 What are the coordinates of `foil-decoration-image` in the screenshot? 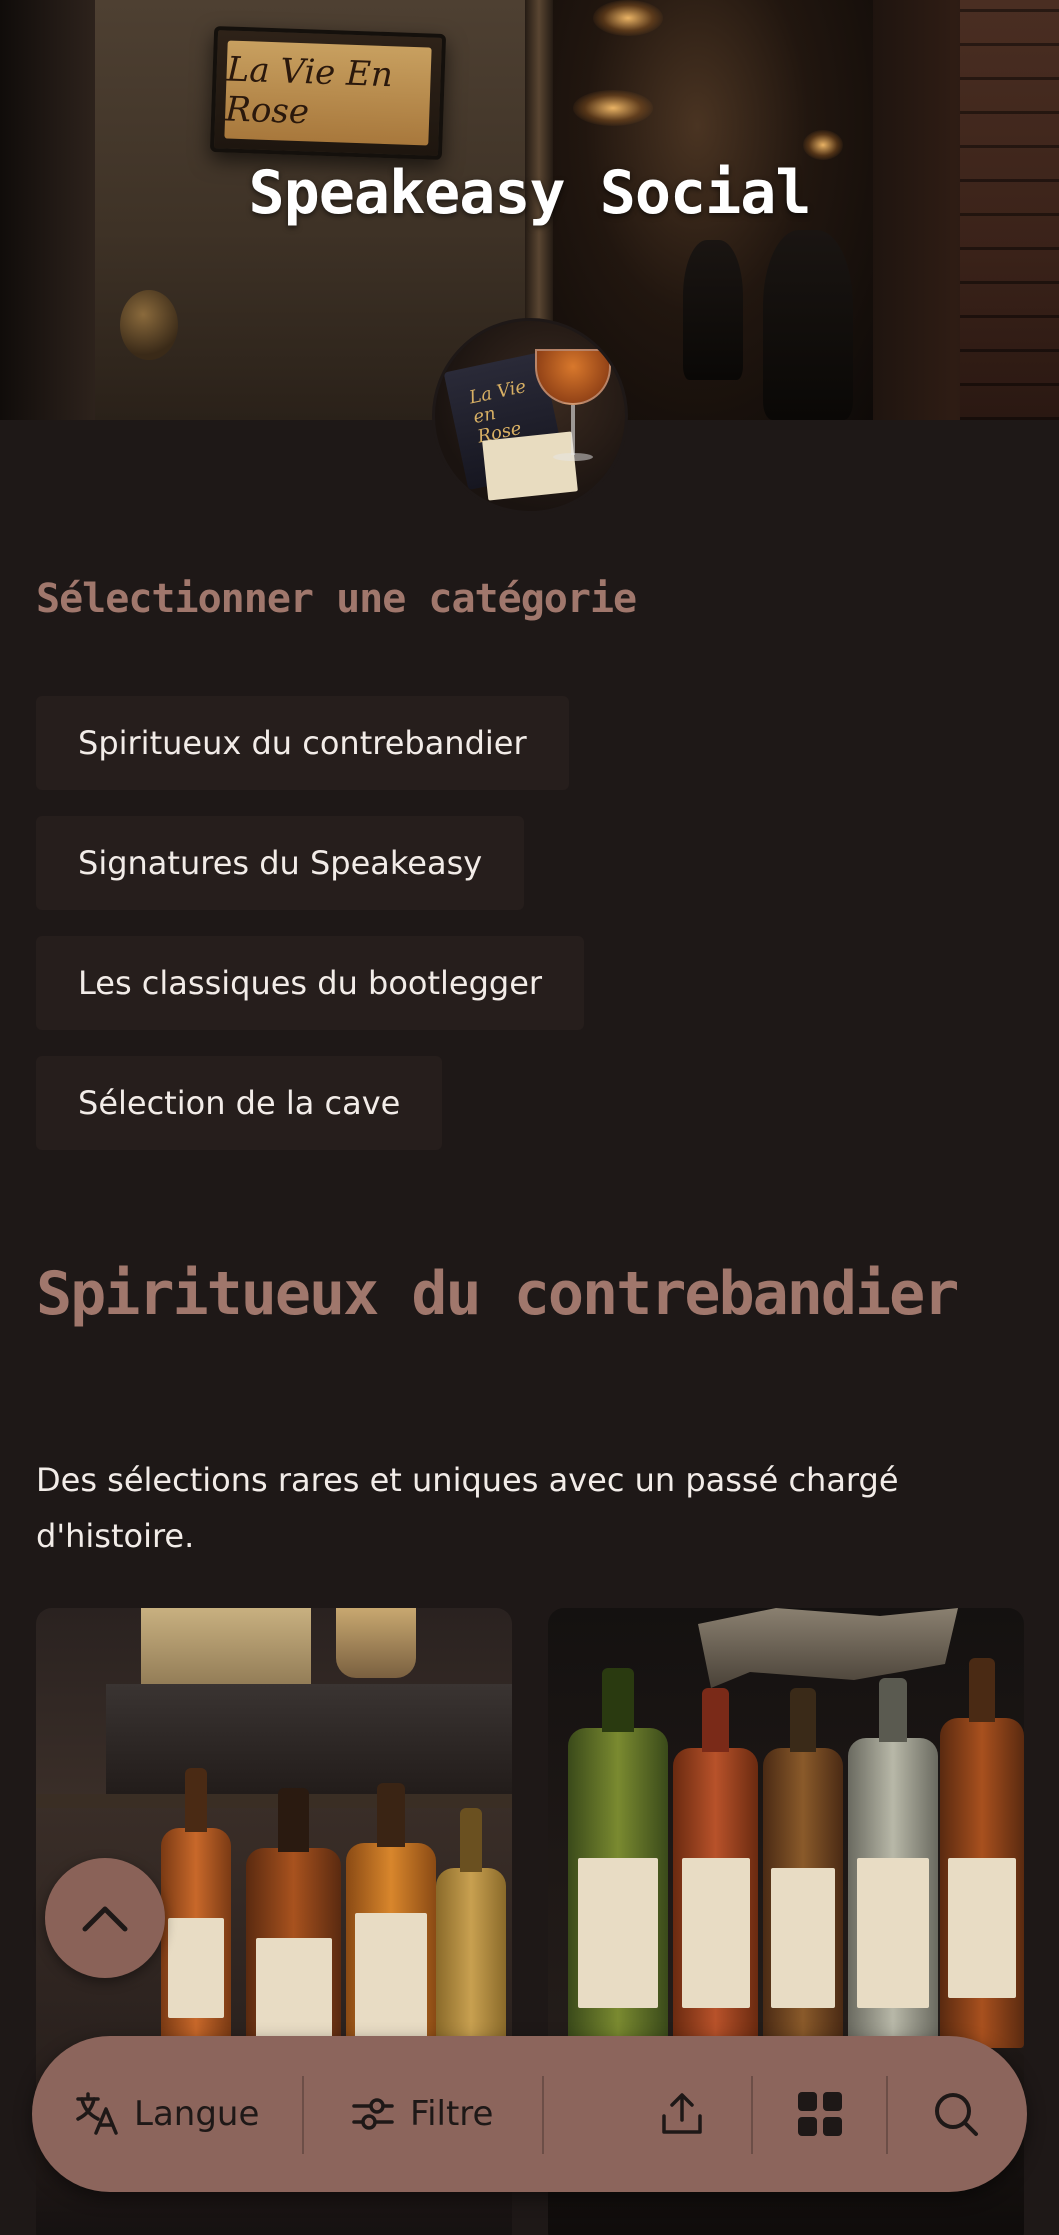 It's located at (828, 1648).